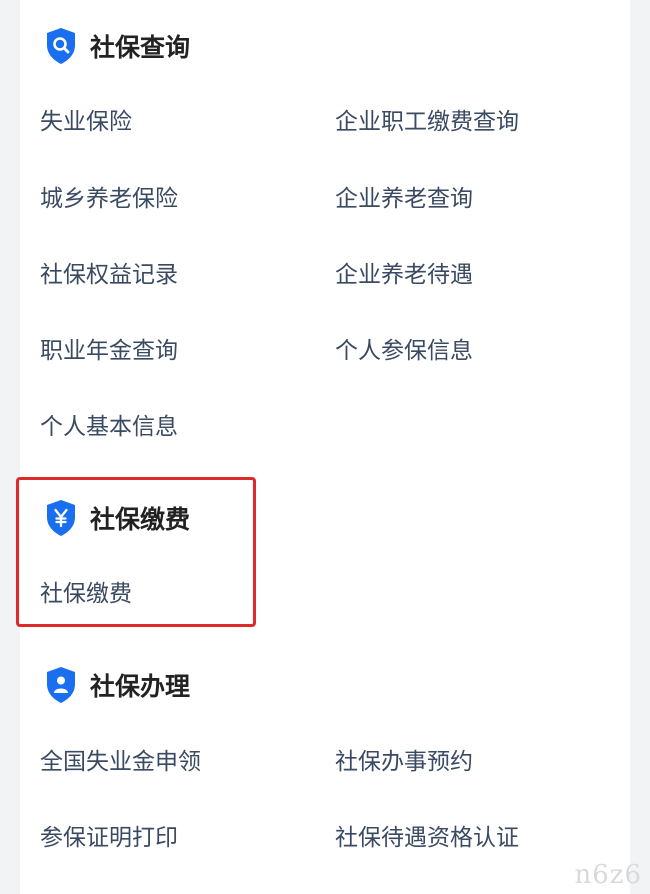 The image size is (650, 894). What do you see at coordinates (109, 199) in the screenshot?
I see `link-urban-rural-pension: 城乡养老保险` at bounding box center [109, 199].